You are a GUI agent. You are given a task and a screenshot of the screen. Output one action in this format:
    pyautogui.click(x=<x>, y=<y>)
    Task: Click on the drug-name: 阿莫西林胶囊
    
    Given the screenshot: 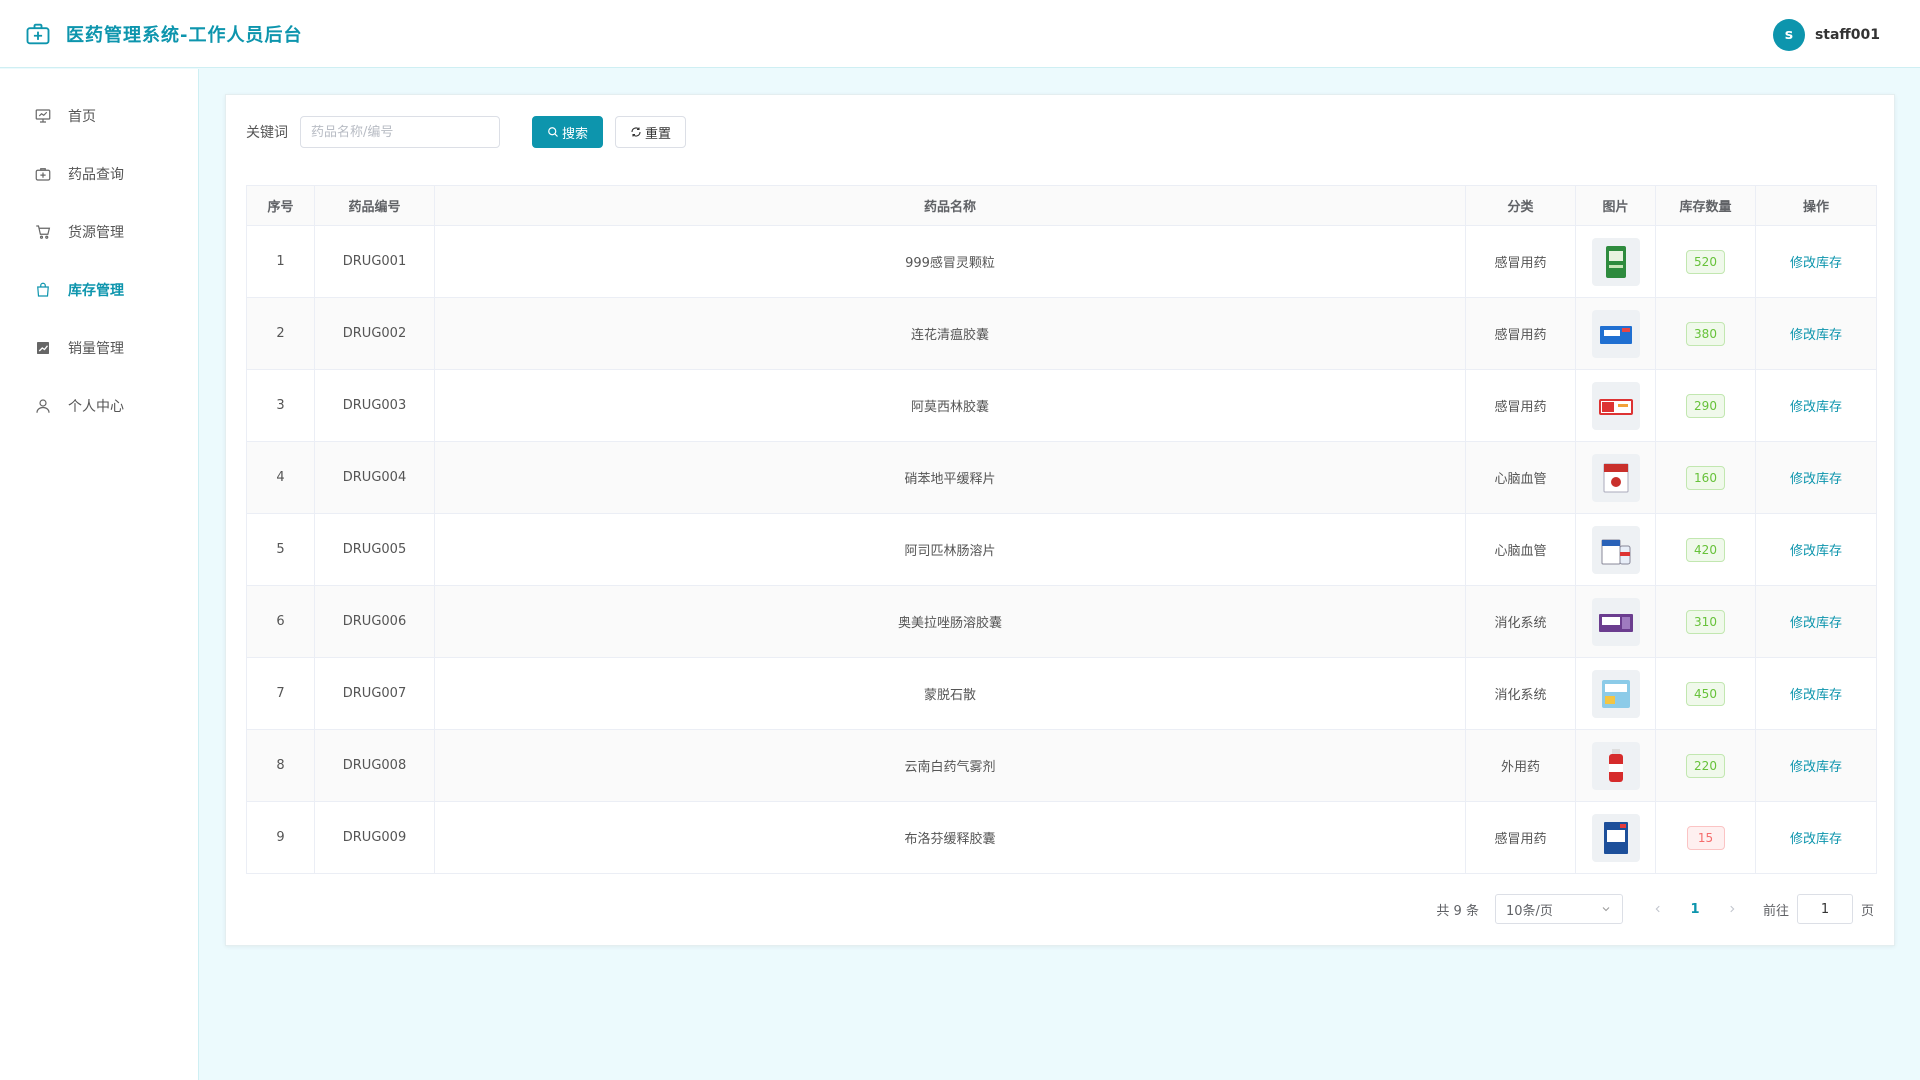 What is the action you would take?
    pyautogui.click(x=950, y=405)
    